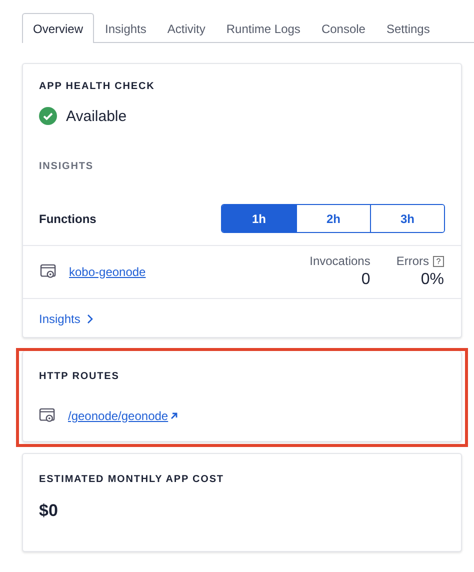 This screenshot has width=474, height=572. Describe the element at coordinates (58, 28) in the screenshot. I see `tab: Overview` at that location.